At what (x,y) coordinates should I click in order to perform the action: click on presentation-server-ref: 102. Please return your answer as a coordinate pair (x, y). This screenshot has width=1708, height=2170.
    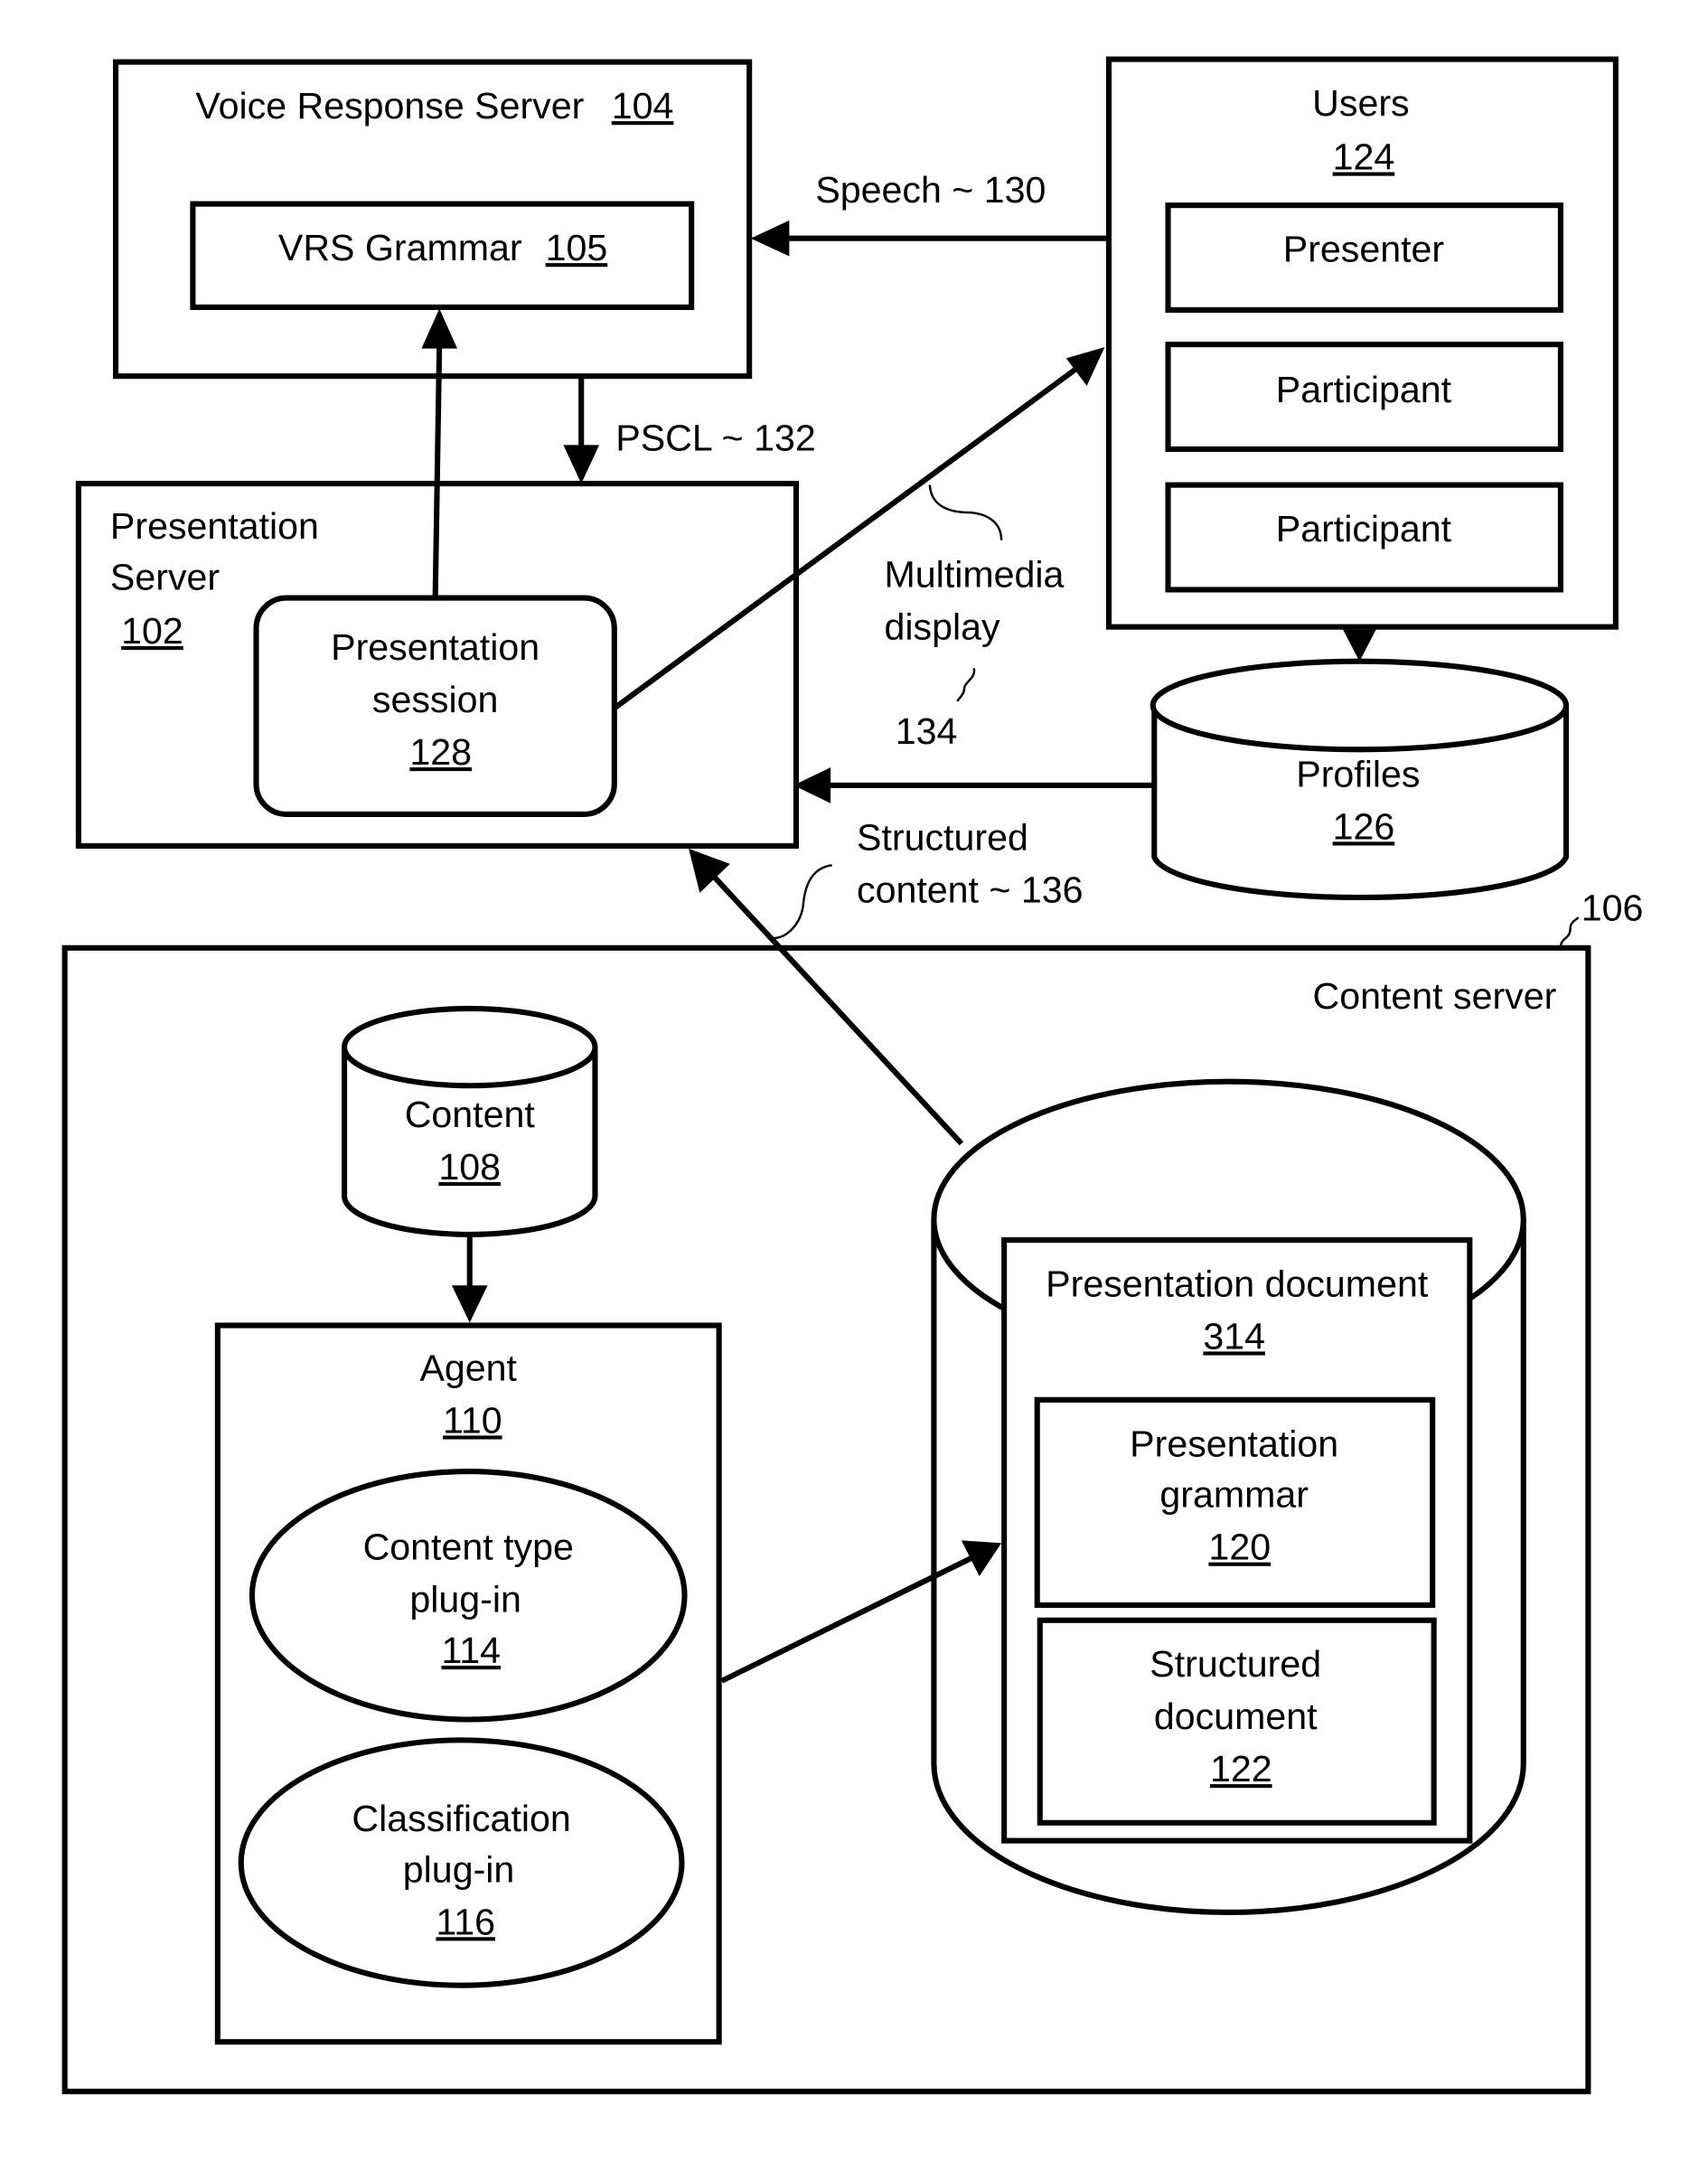
    Looking at the image, I should click on (152, 631).